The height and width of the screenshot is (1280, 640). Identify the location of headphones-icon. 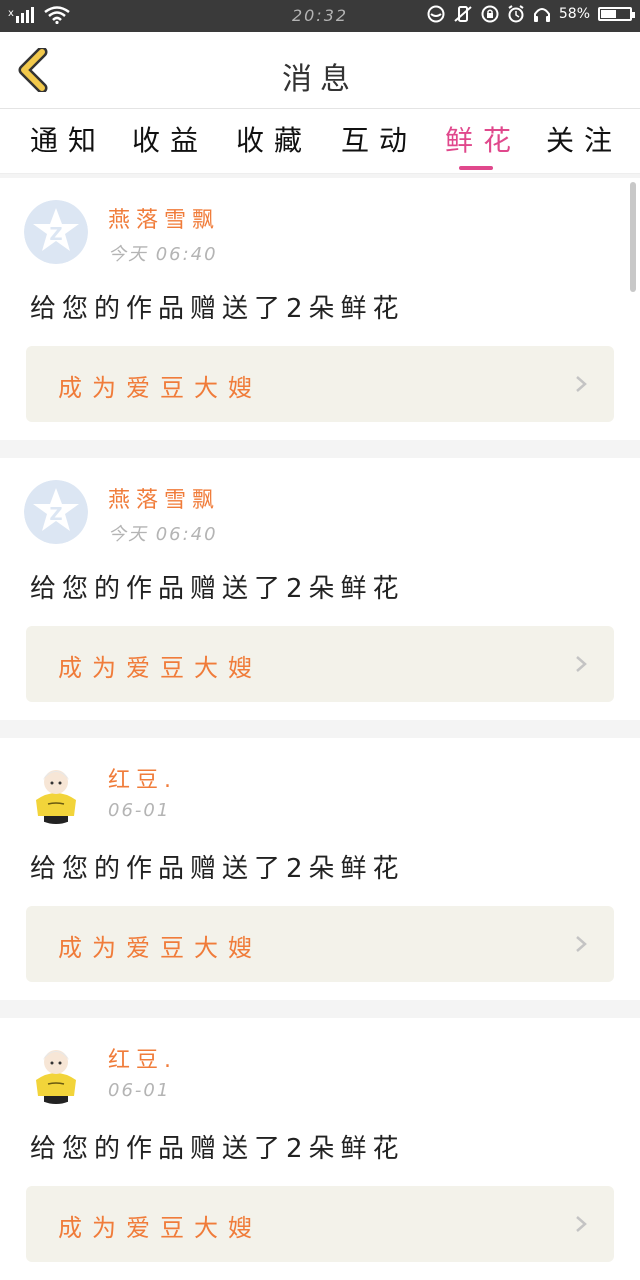
(541, 15).